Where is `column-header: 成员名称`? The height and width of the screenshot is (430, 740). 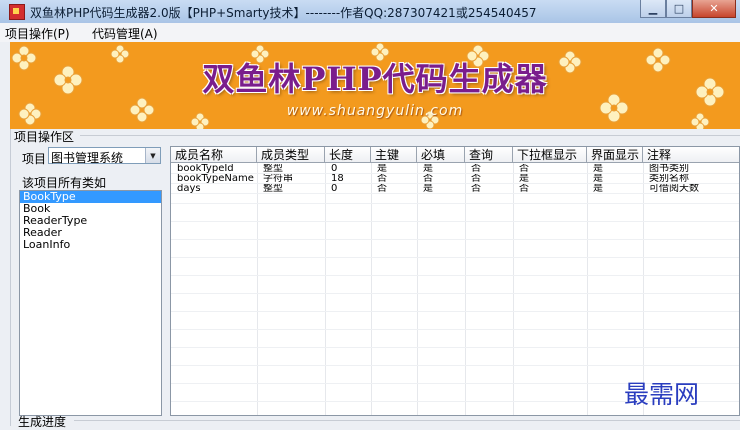 column-header: 成员名称 is located at coordinates (214, 155).